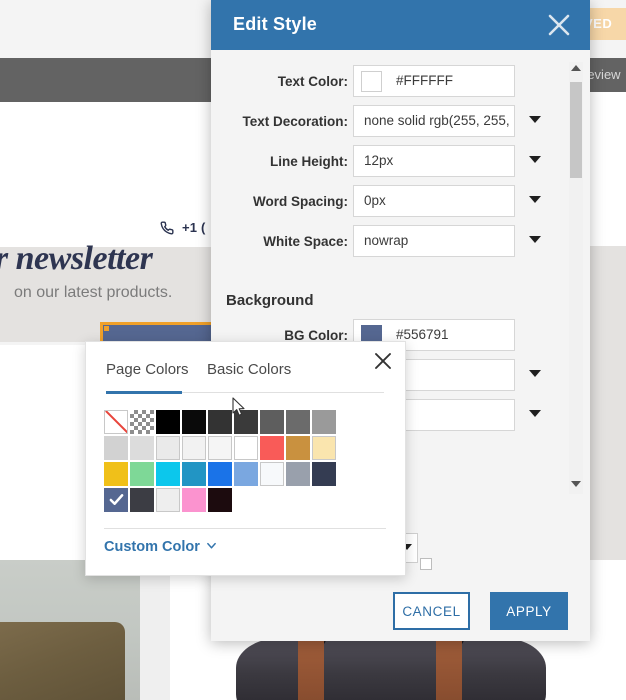 Image resolution: width=626 pixels, height=700 pixels. I want to click on swatch-grid, so click(220, 462).